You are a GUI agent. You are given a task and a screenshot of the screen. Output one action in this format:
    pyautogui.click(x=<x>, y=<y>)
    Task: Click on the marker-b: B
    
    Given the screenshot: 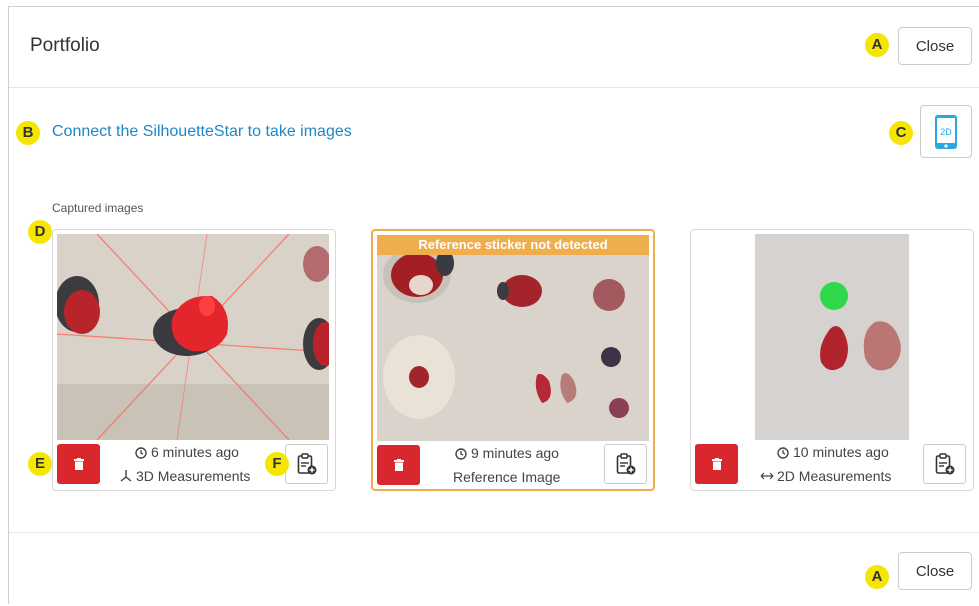 What is the action you would take?
    pyautogui.click(x=28, y=133)
    